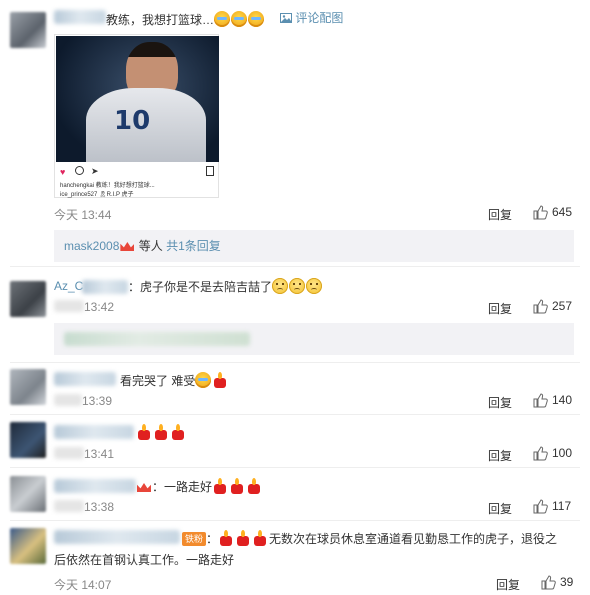  What do you see at coordinates (95, 171) in the screenshot?
I see `share-icon: ➤` at bounding box center [95, 171].